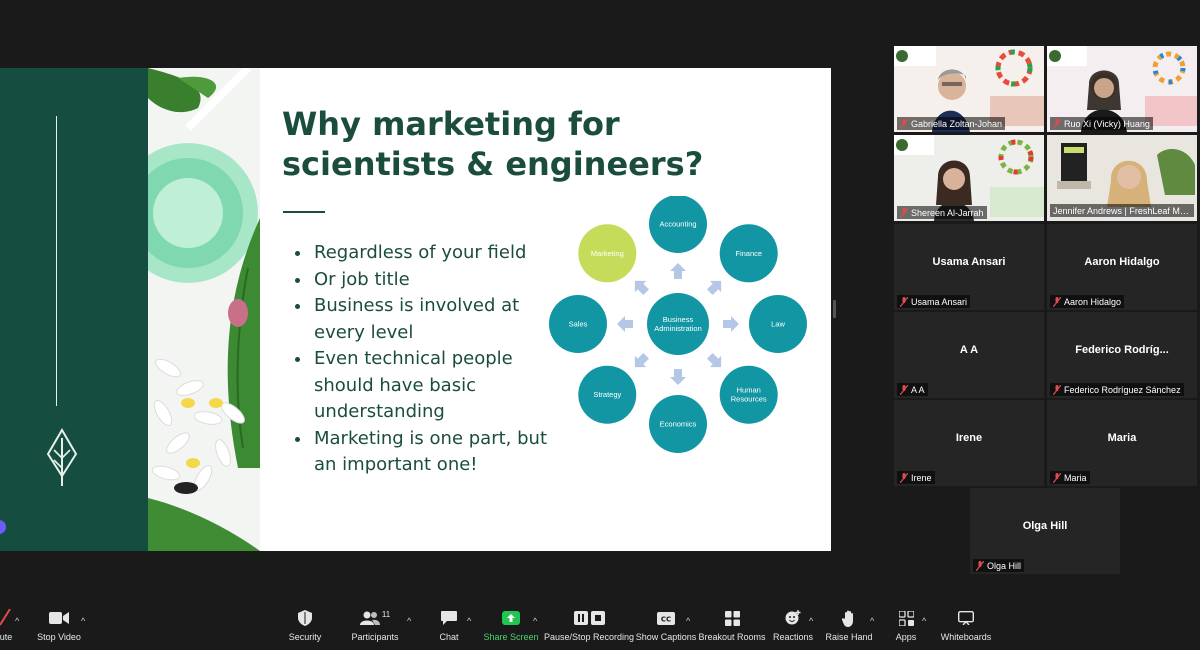 The height and width of the screenshot is (650, 1200). Describe the element at coordinates (793, 618) in the screenshot. I see `smiley-plus-icon` at that location.